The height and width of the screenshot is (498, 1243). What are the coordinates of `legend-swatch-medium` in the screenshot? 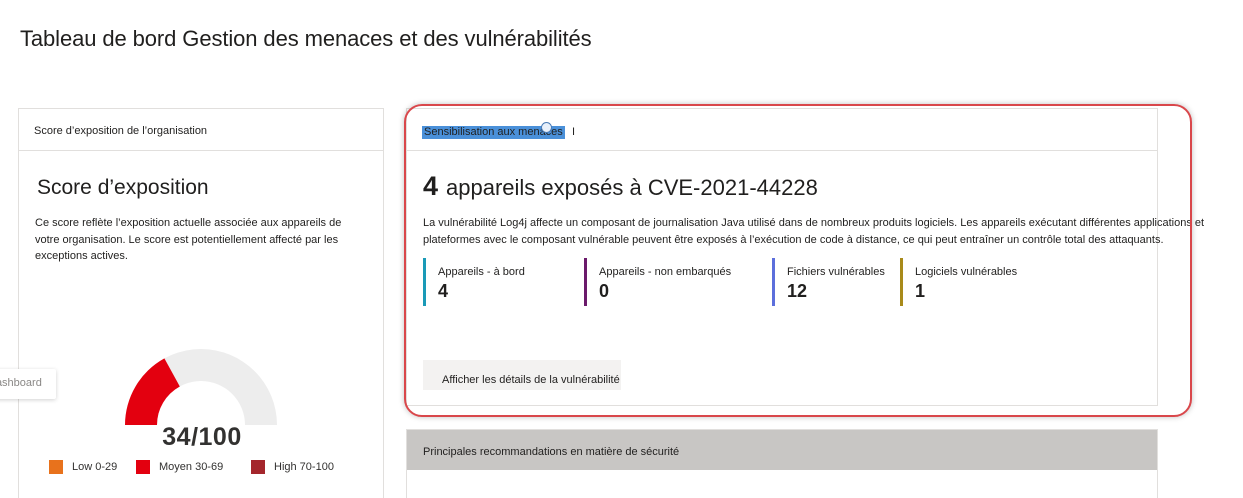 It's located at (143, 467).